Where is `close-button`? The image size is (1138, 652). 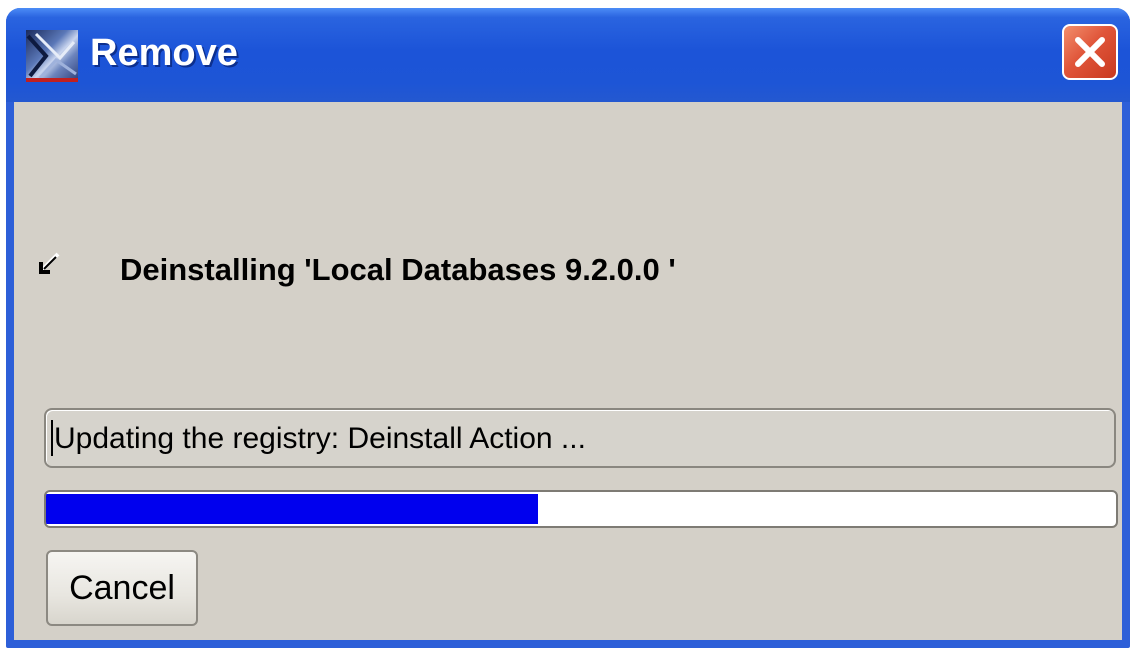 close-button is located at coordinates (1090, 52).